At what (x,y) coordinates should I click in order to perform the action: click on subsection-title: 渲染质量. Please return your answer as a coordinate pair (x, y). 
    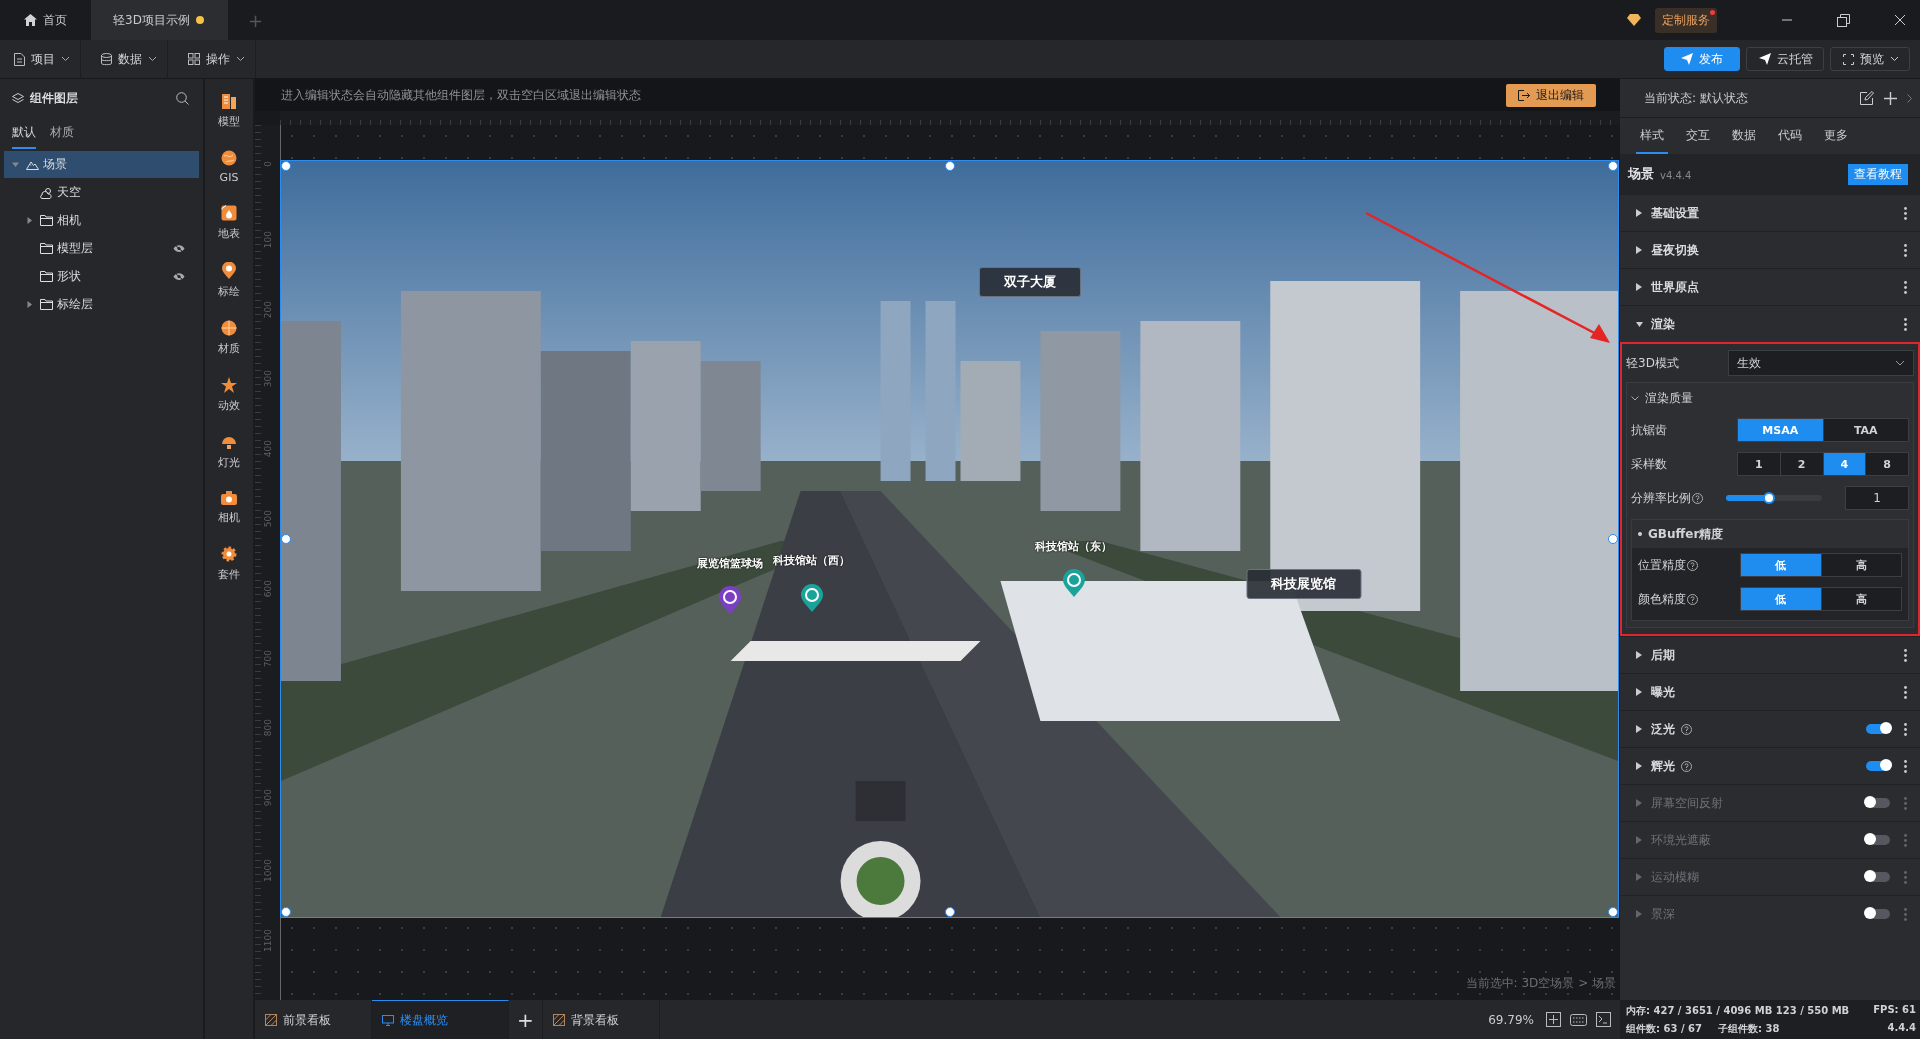
    Looking at the image, I should click on (1669, 398).